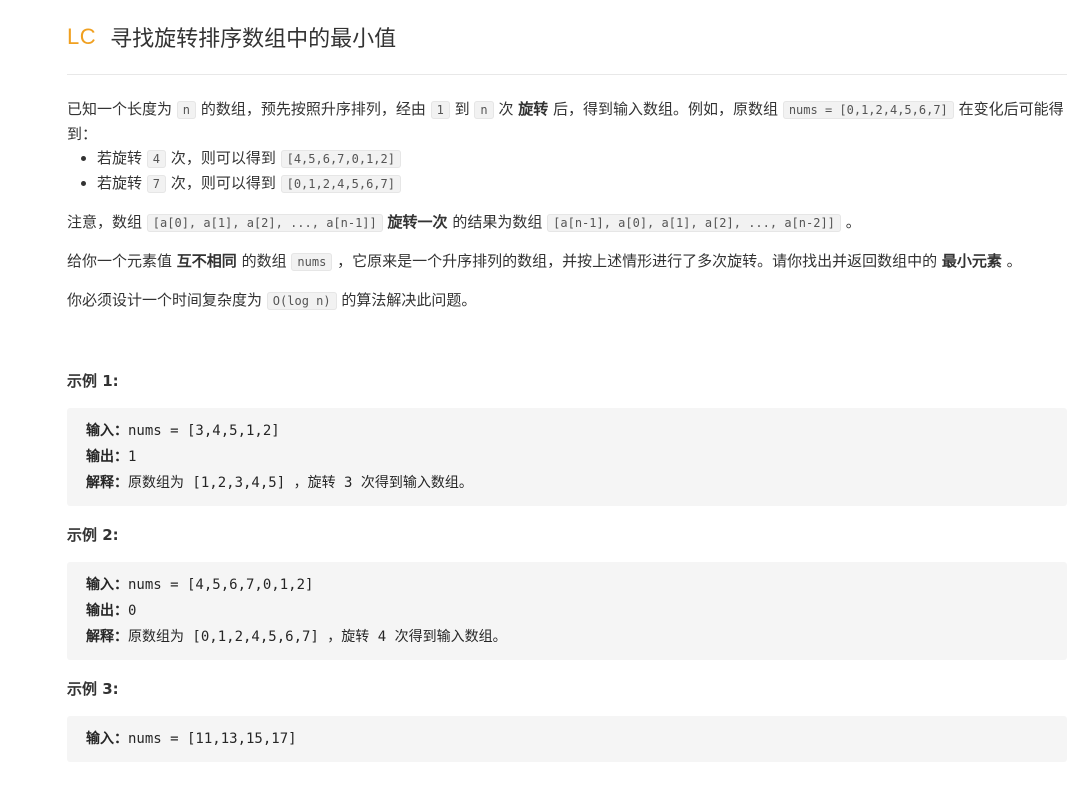 This screenshot has height=785, width=1092. I want to click on inline-code-nums: nums, so click(312, 262).